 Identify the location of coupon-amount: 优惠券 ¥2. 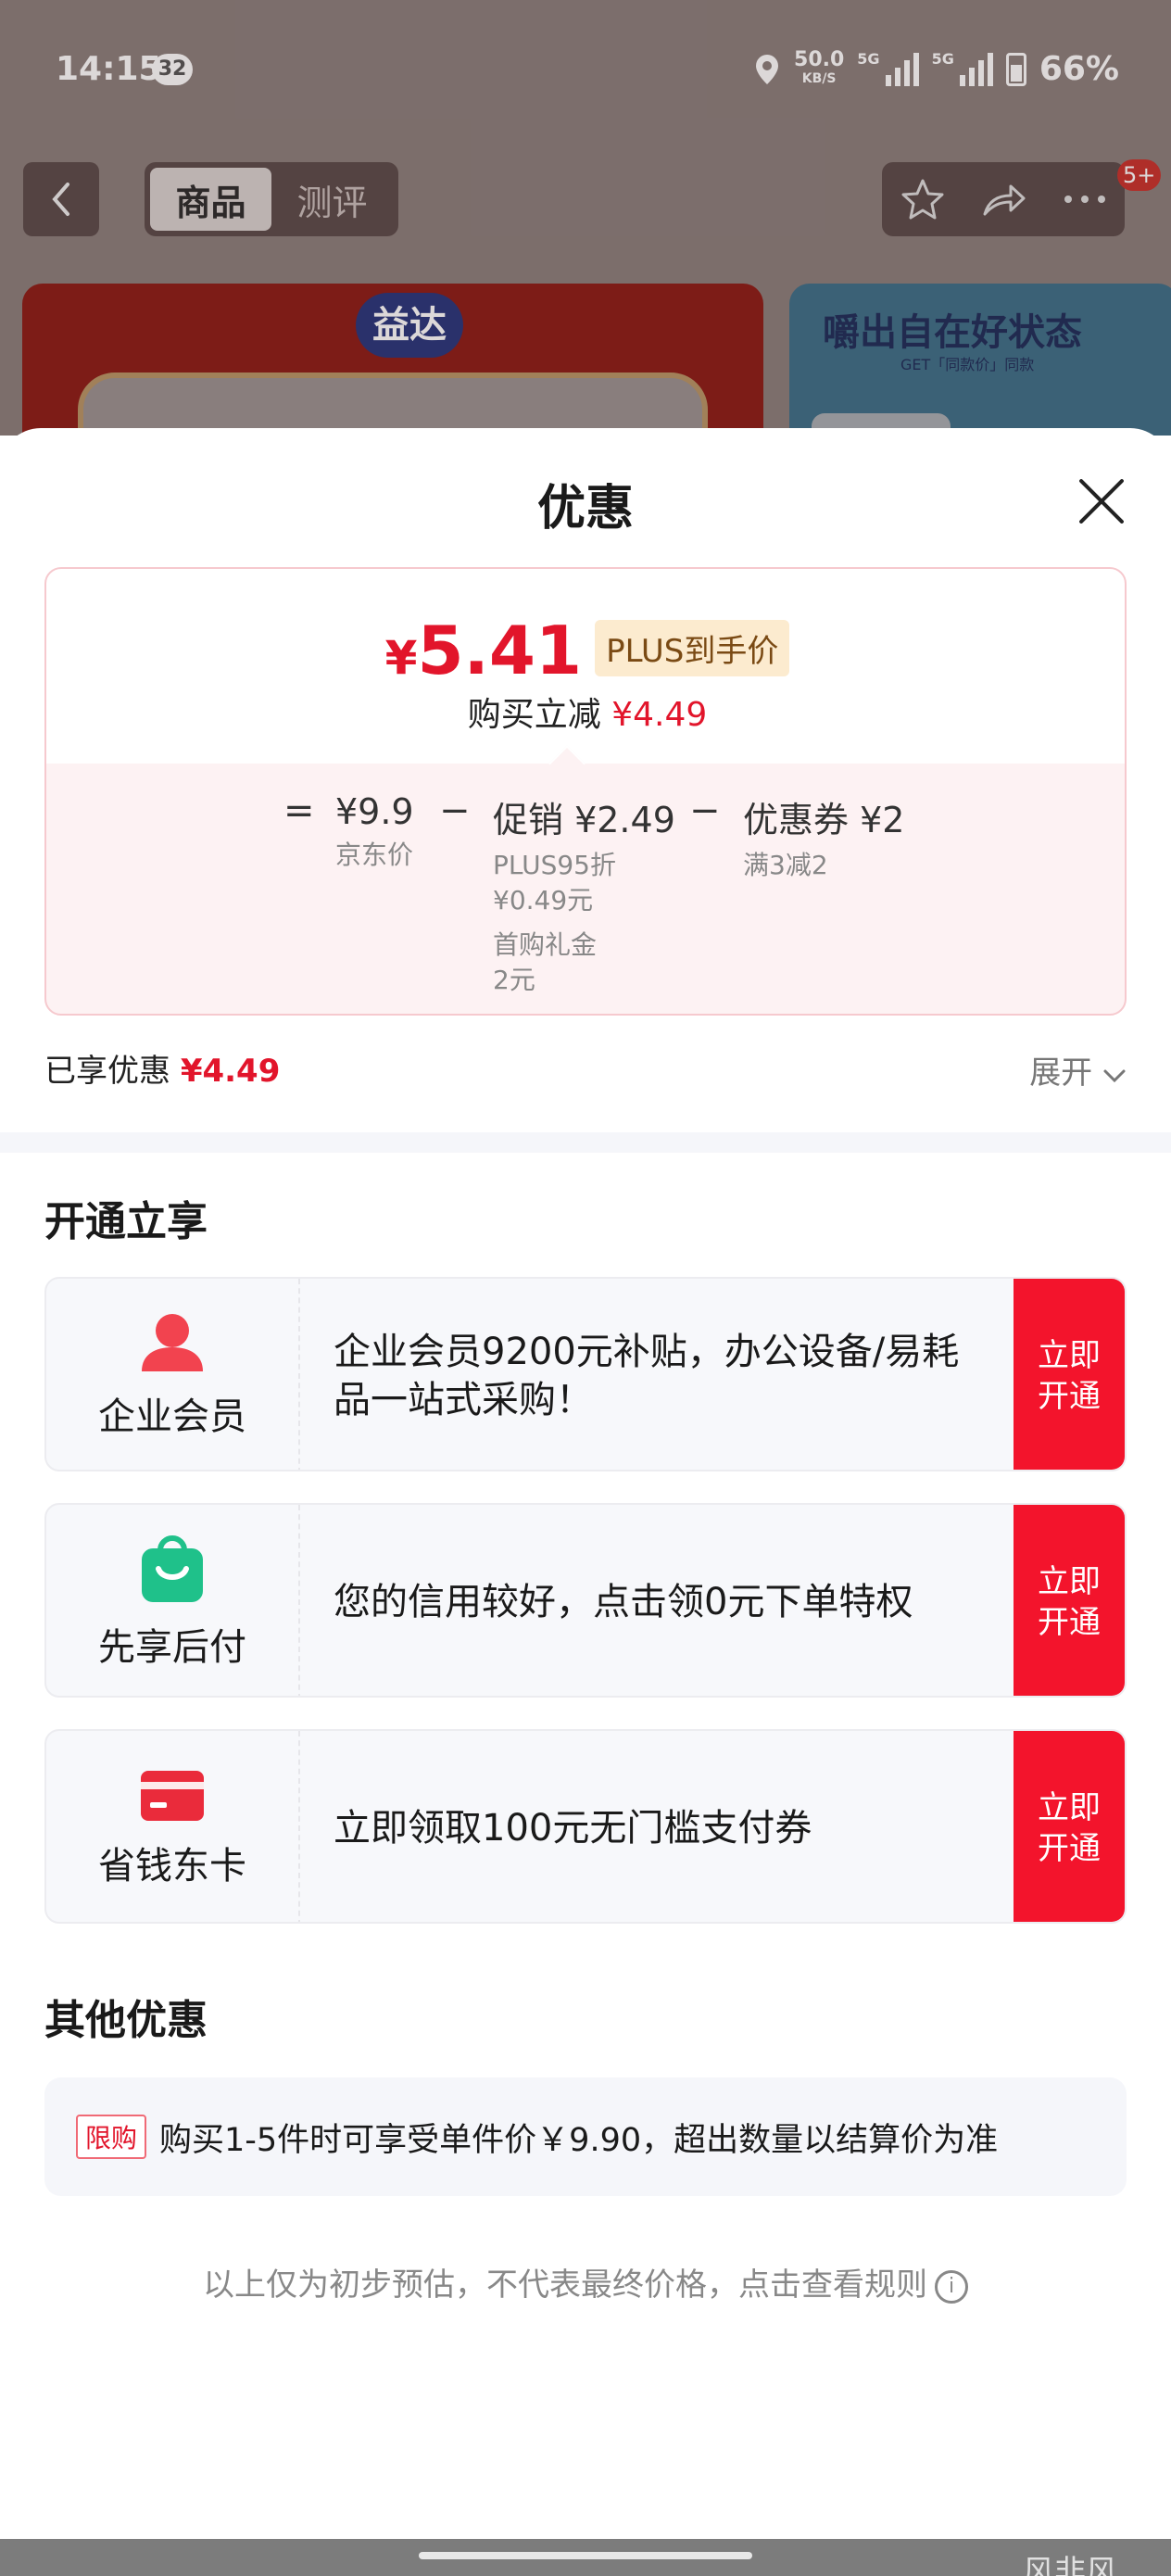
(824, 820).